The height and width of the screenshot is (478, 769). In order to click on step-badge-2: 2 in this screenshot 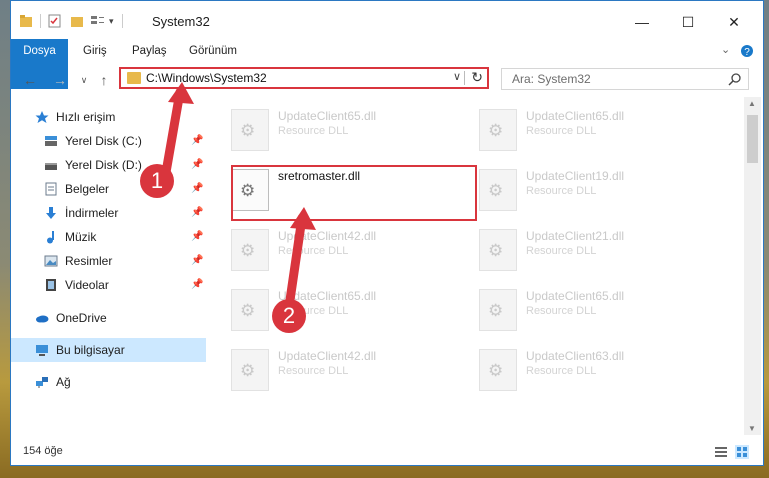, I will do `click(289, 316)`.